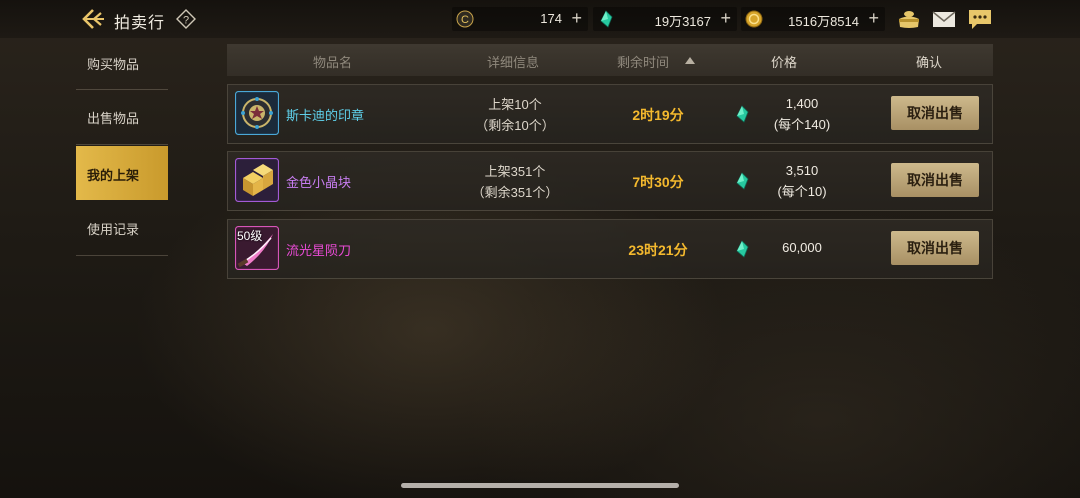 This screenshot has width=1080, height=498. I want to click on seal-icon, so click(257, 113).